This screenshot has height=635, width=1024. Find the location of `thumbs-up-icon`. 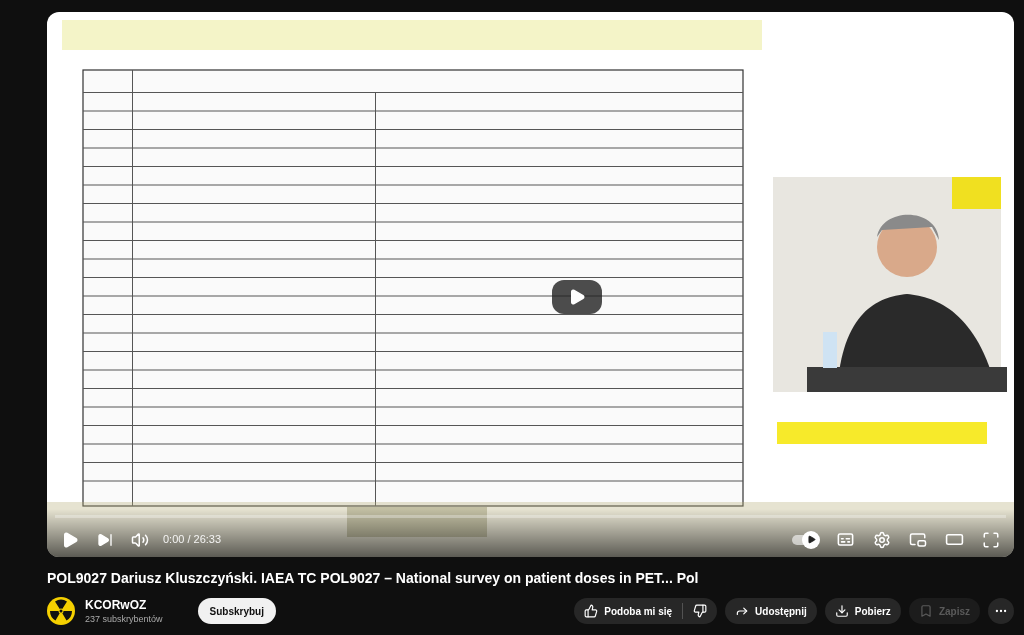

thumbs-up-icon is located at coordinates (591, 611).